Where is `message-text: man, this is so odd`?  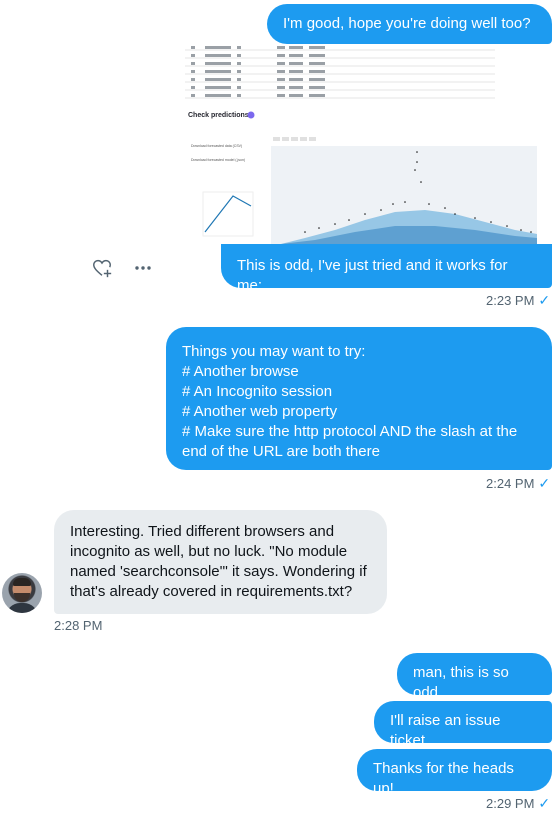
message-text: man, this is so odd is located at coordinates (461, 682).